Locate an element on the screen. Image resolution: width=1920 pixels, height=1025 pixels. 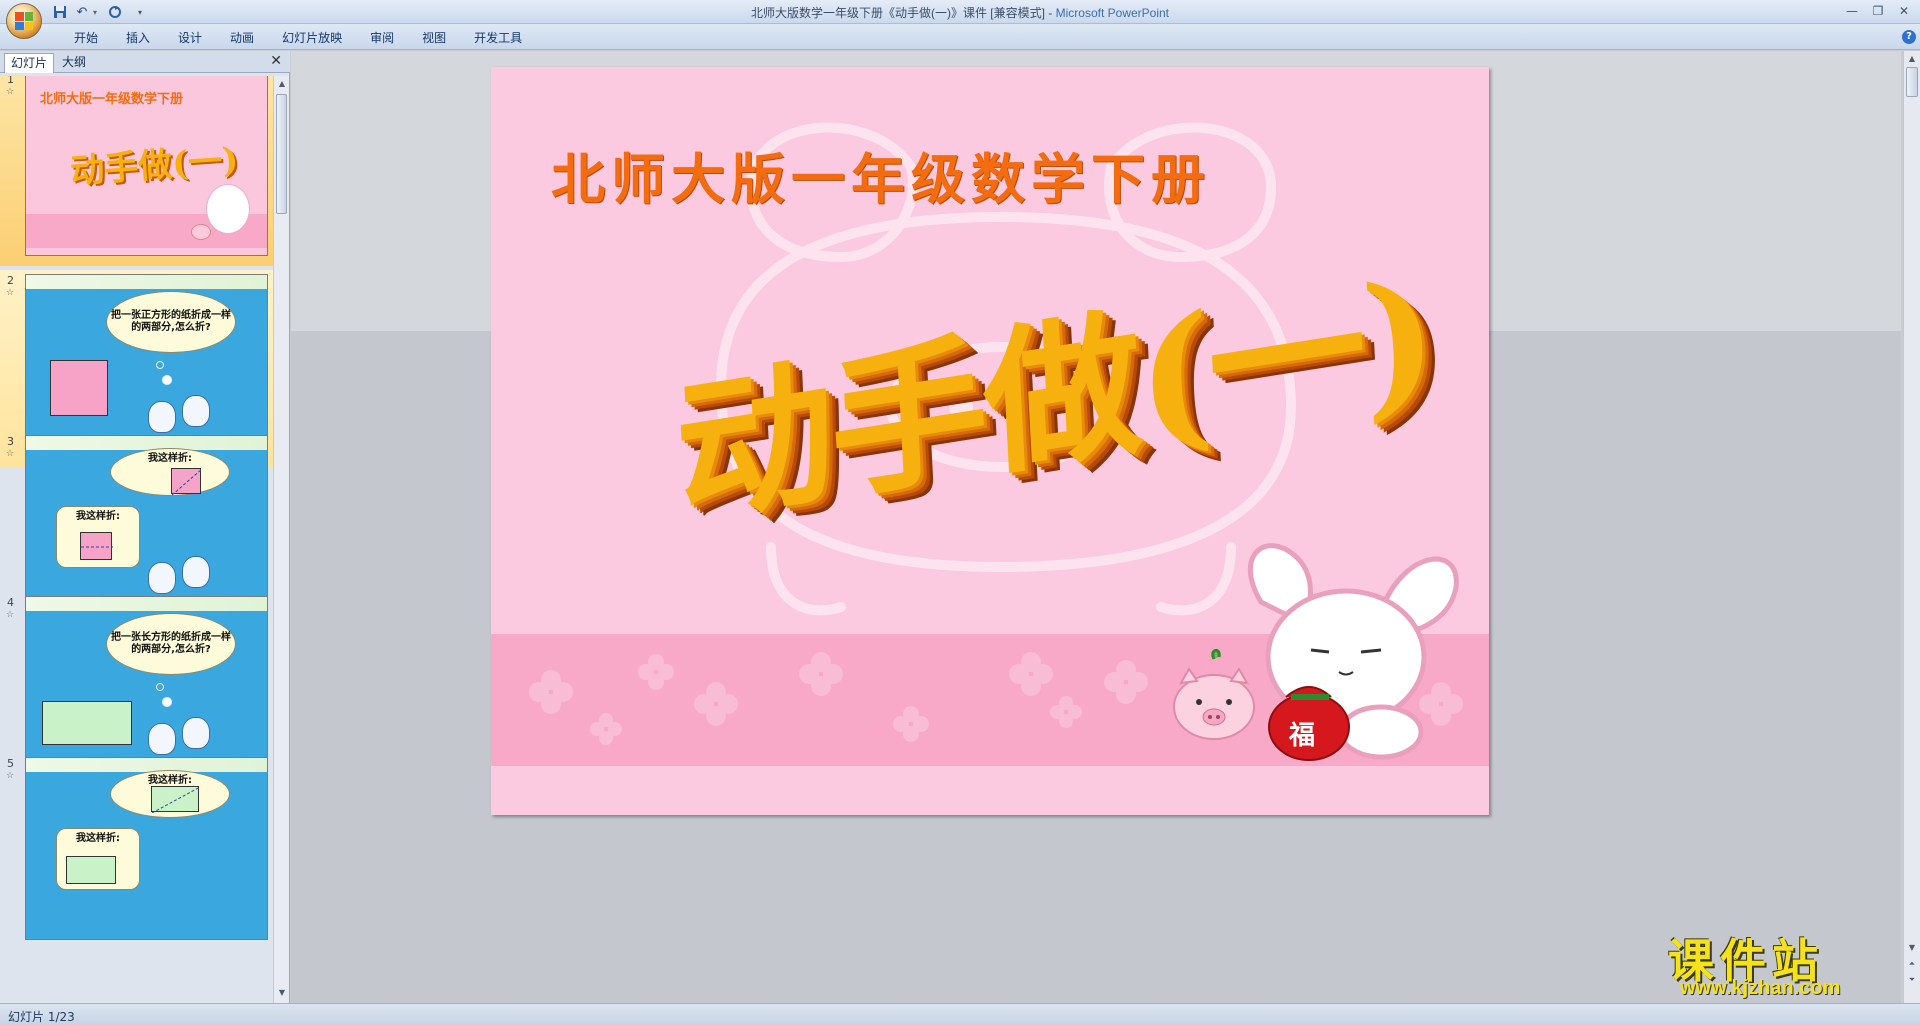
close-window-icon: ✕ is located at coordinates (1904, 11).